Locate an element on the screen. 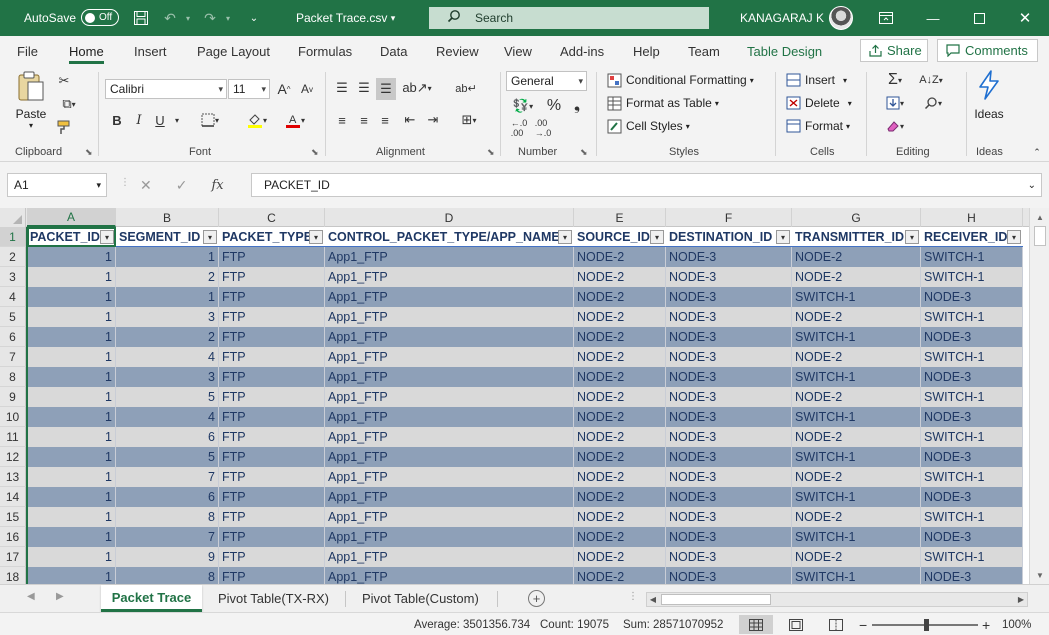  orientation-icon: ab↗ ▾ is located at coordinates (417, 88).